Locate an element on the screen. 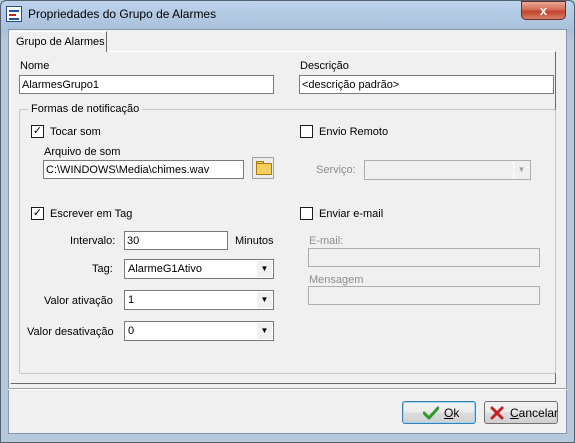 The width and height of the screenshot is (575, 443). intervalo-input: 30 is located at coordinates (176, 240).